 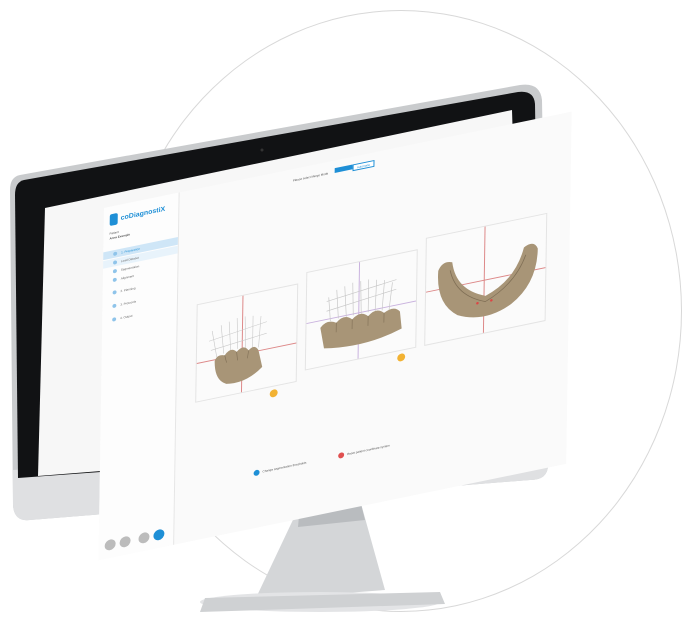 I want to click on jaw-model-center, so click(x=361, y=314).